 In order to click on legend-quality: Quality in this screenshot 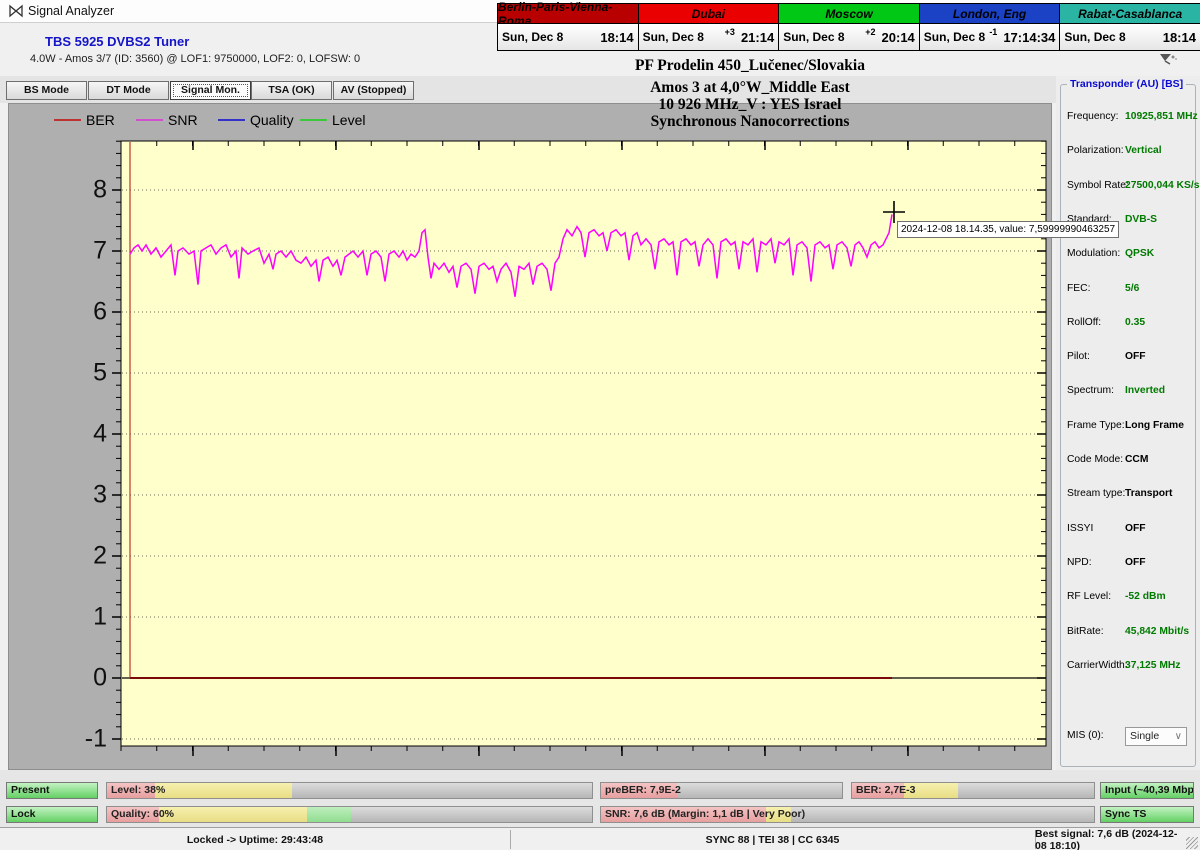, I will do `click(258, 120)`.